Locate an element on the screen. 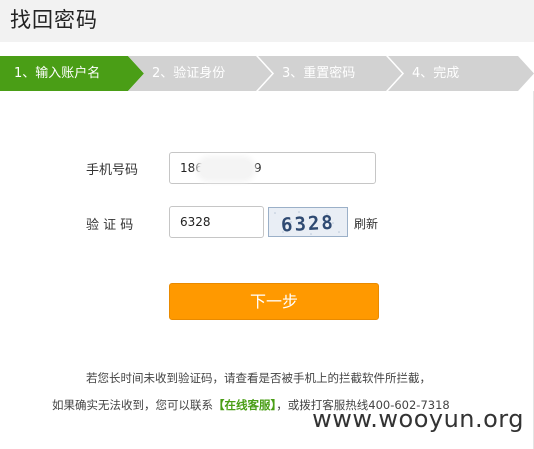 The image size is (534, 449). captcha-text: 6328 is located at coordinates (308, 224).